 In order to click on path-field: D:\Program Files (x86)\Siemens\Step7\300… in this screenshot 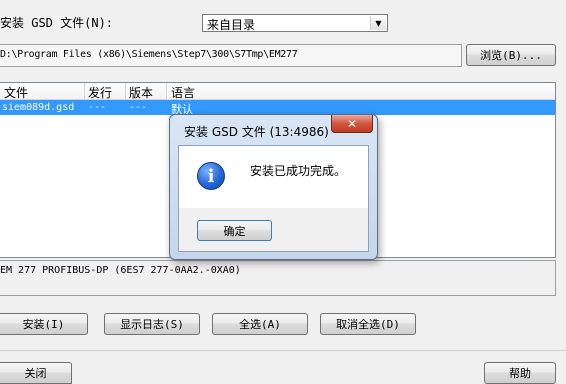, I will do `click(231, 55)`.